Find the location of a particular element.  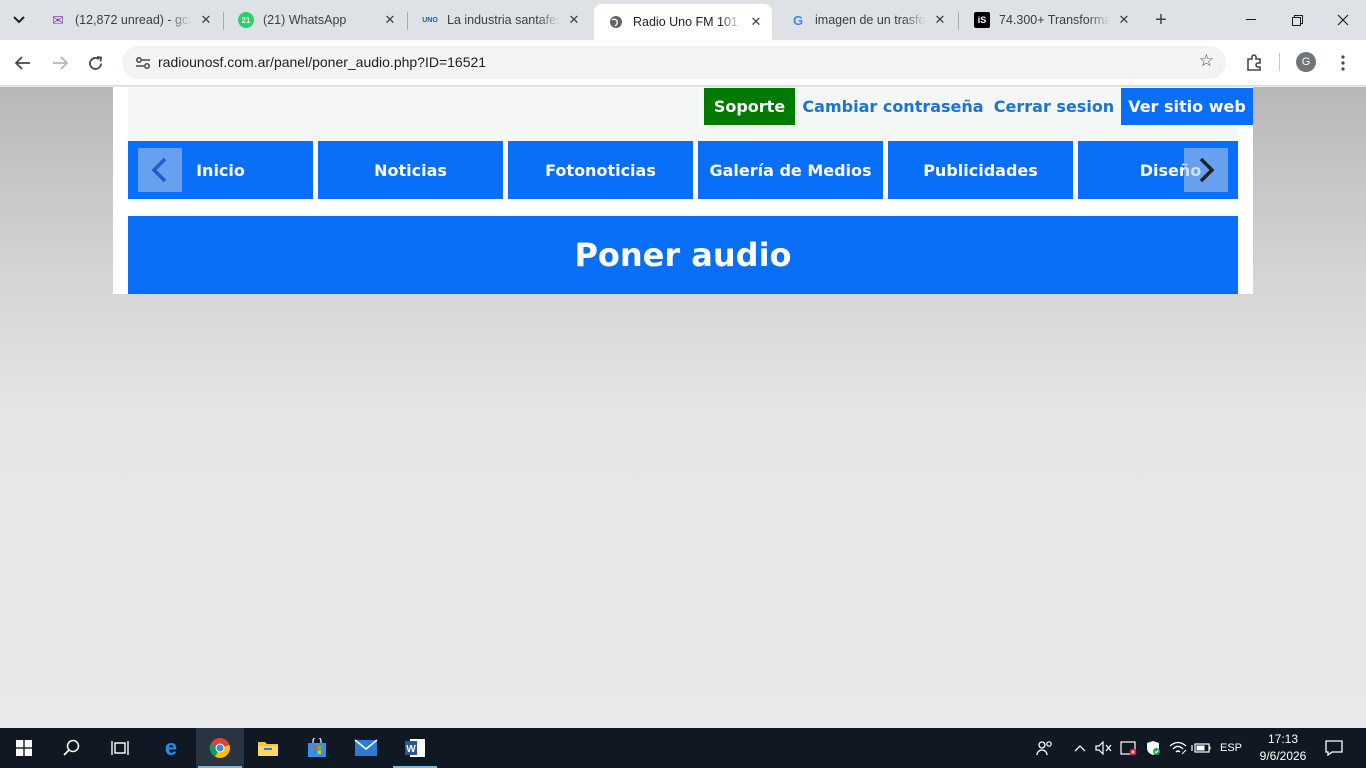

spacer is located at coordinates (683, 207).